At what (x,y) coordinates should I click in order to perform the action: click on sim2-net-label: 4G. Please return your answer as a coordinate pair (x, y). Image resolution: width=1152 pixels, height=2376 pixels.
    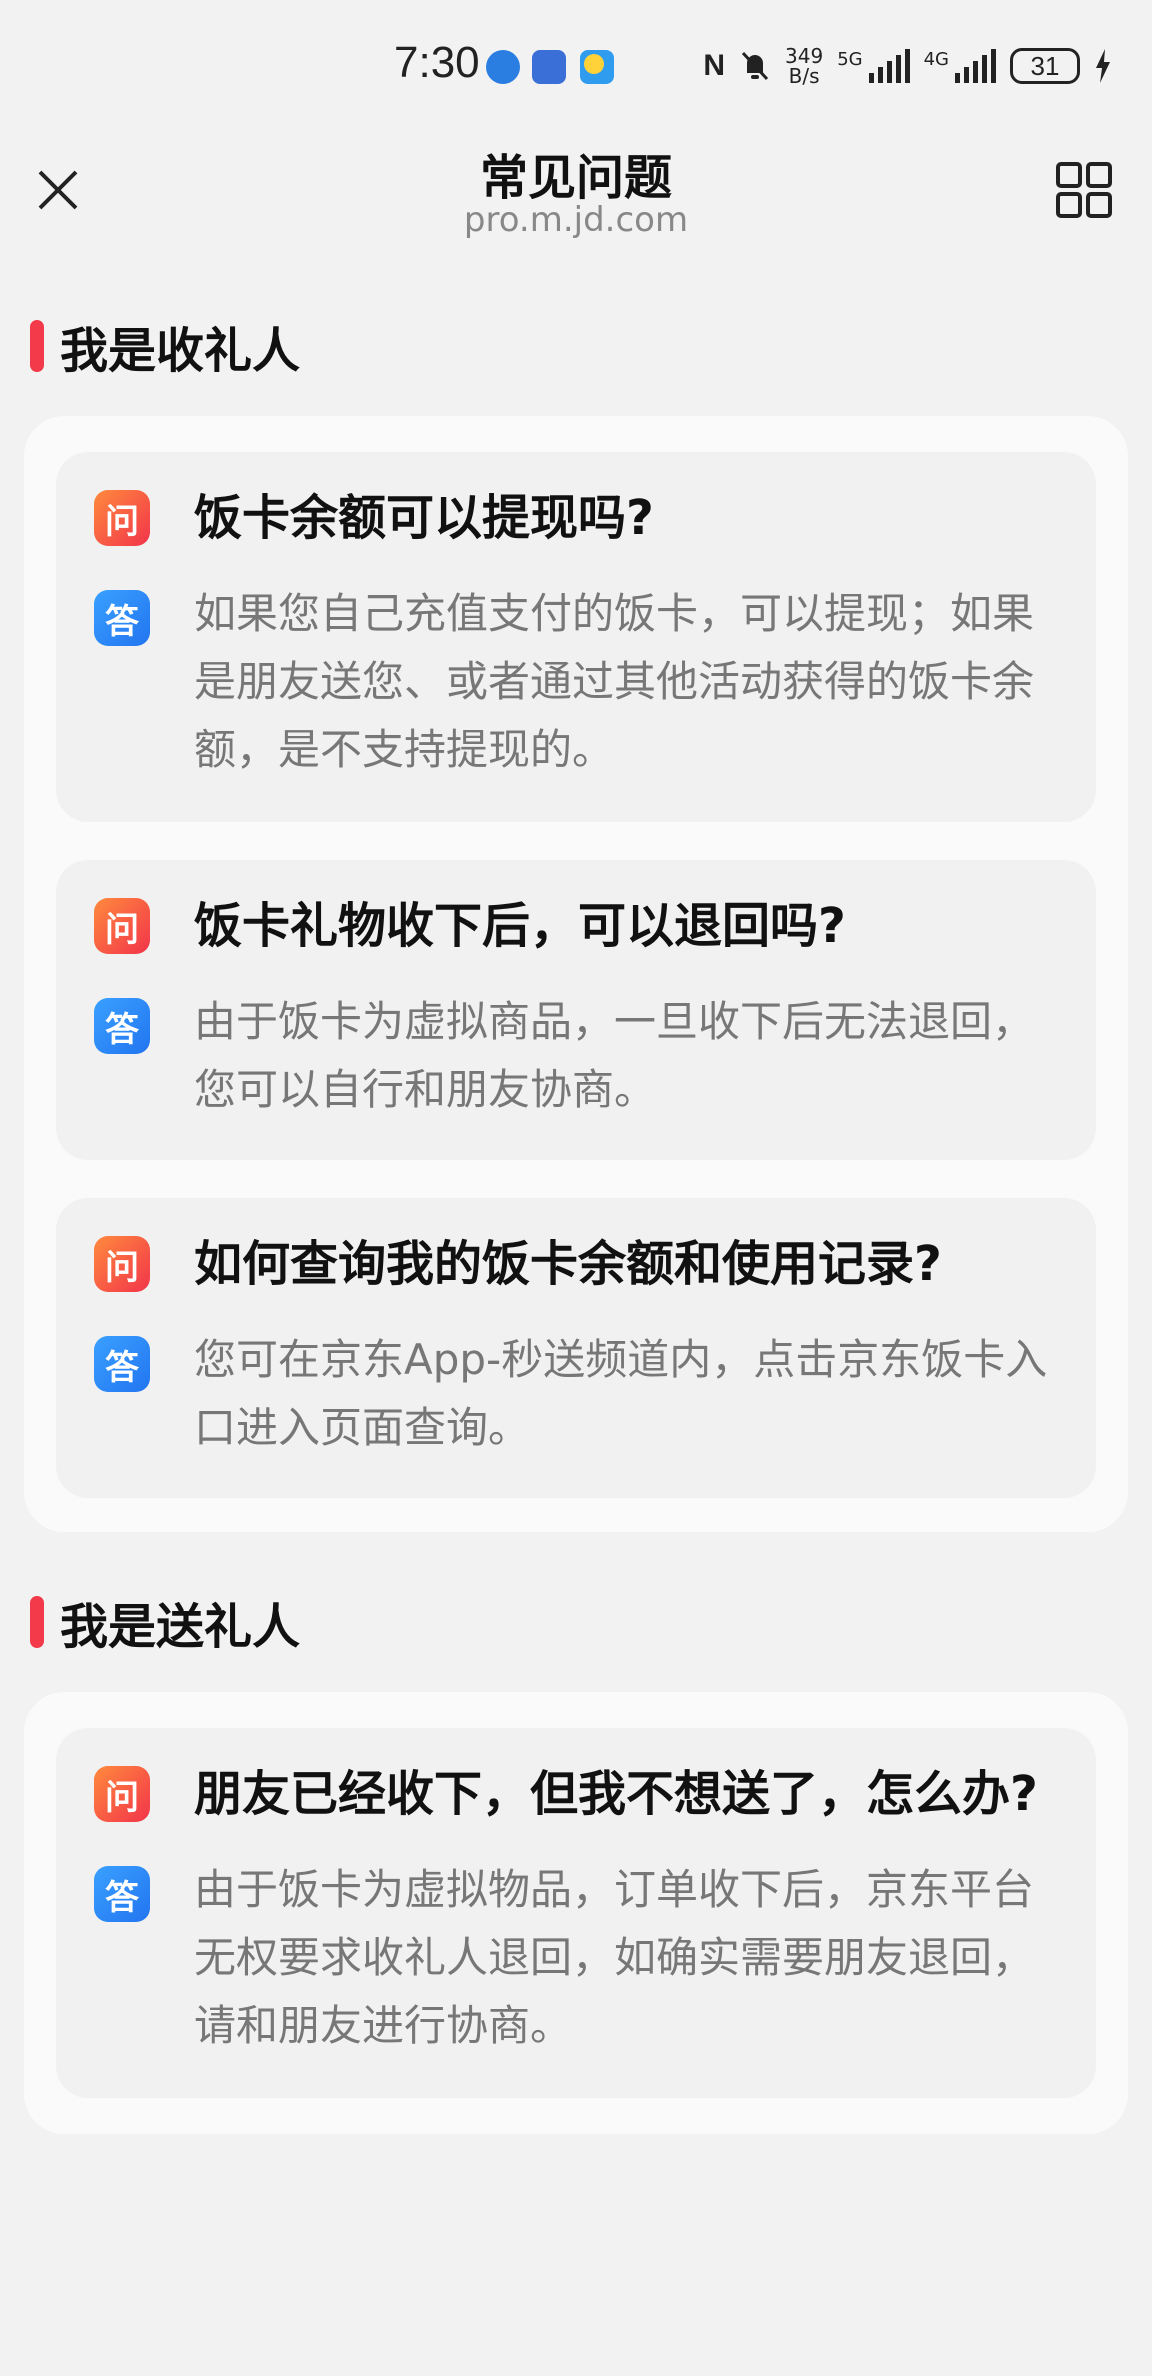
    Looking at the image, I should click on (936, 59).